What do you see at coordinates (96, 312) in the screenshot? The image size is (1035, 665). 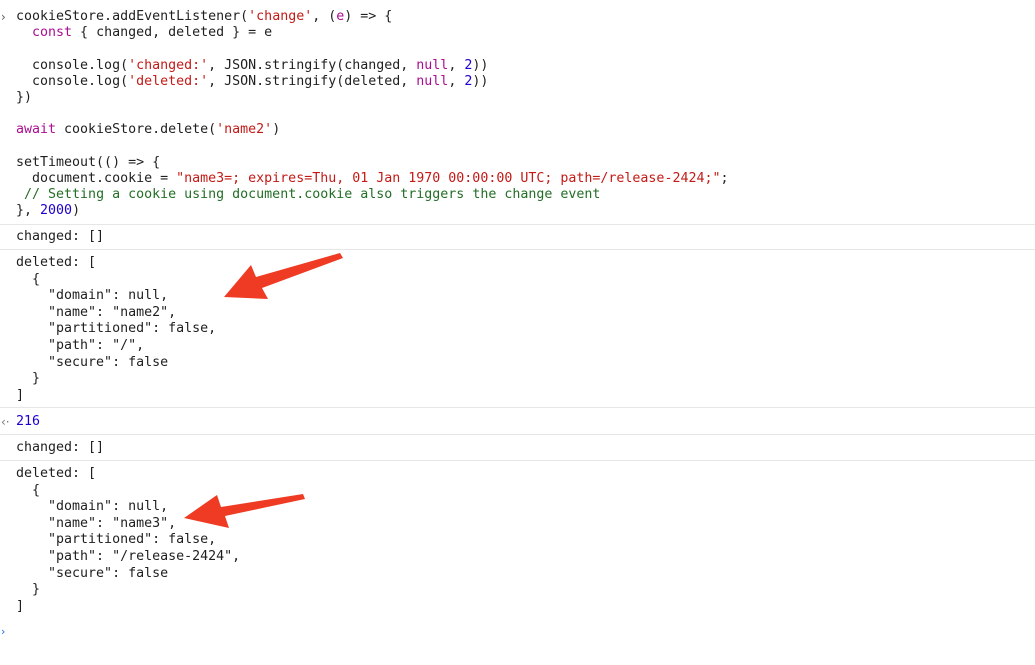 I see `log-line: "name": "name2",` at bounding box center [96, 312].